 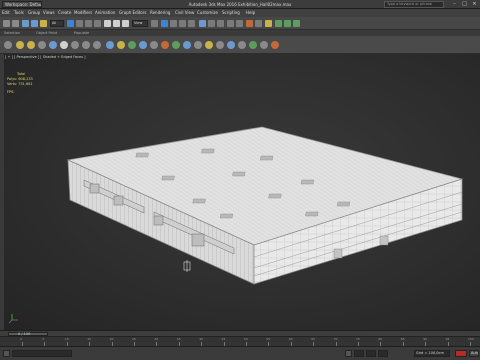 What do you see at coordinates (49, 13) in the screenshot?
I see `menu-views: Views` at bounding box center [49, 13].